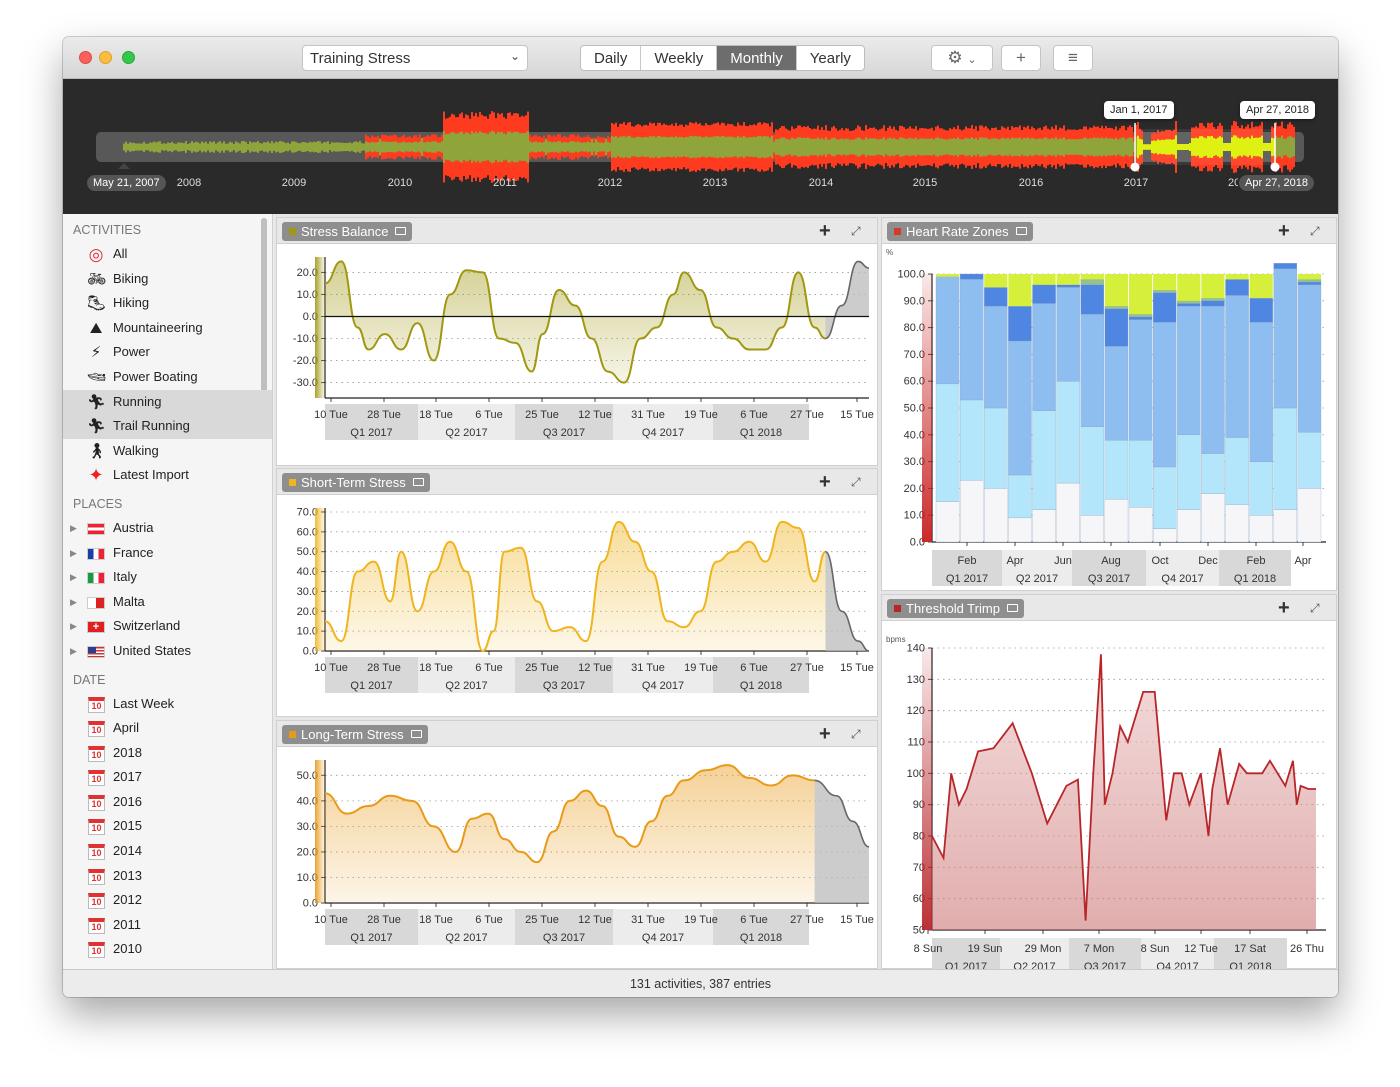 The height and width of the screenshot is (1087, 1400). Describe the element at coordinates (167, 876) in the screenshot. I see `sidebar-date-2013: 10 2013` at that location.